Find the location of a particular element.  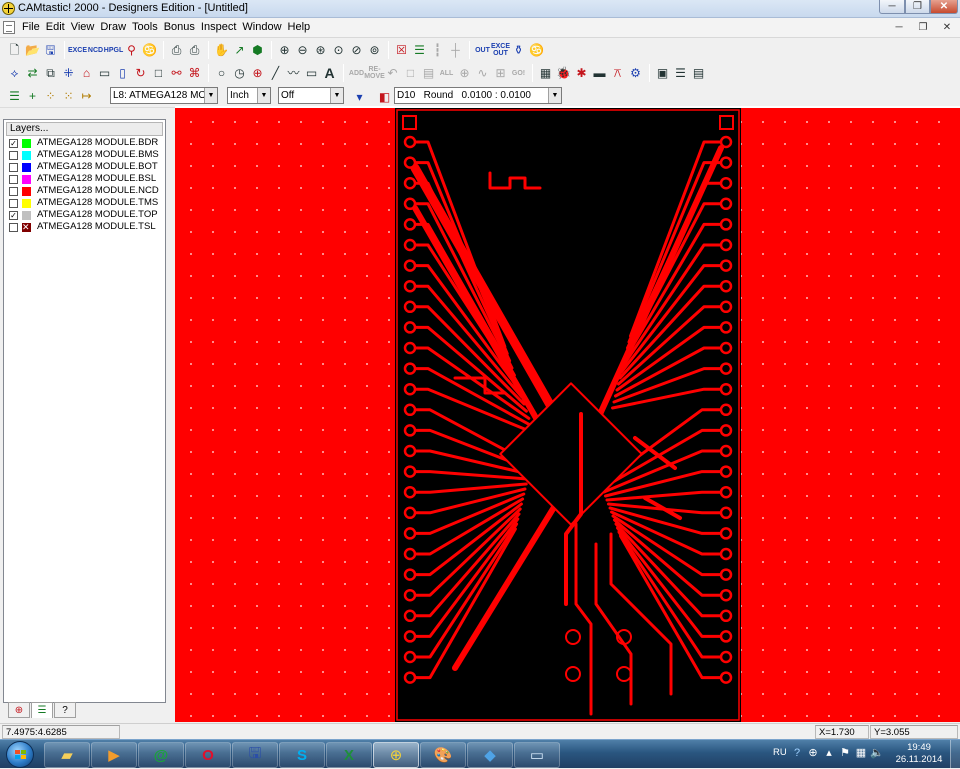

crosshair-icon: ⊕ is located at coordinates (464, 73).